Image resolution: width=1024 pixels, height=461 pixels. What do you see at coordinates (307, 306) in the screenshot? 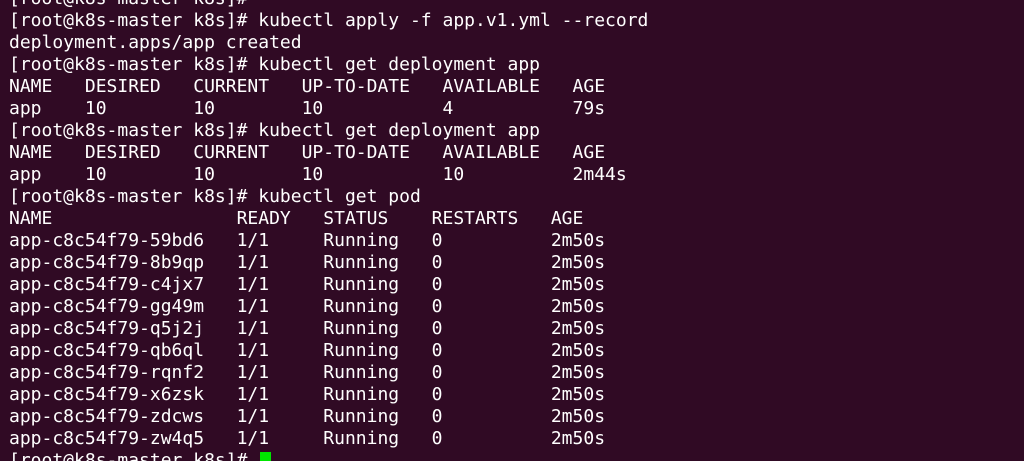
I see `terminal-line: app-c8c54f79-gg49m 1/1 Running 0 2m50s` at bounding box center [307, 306].